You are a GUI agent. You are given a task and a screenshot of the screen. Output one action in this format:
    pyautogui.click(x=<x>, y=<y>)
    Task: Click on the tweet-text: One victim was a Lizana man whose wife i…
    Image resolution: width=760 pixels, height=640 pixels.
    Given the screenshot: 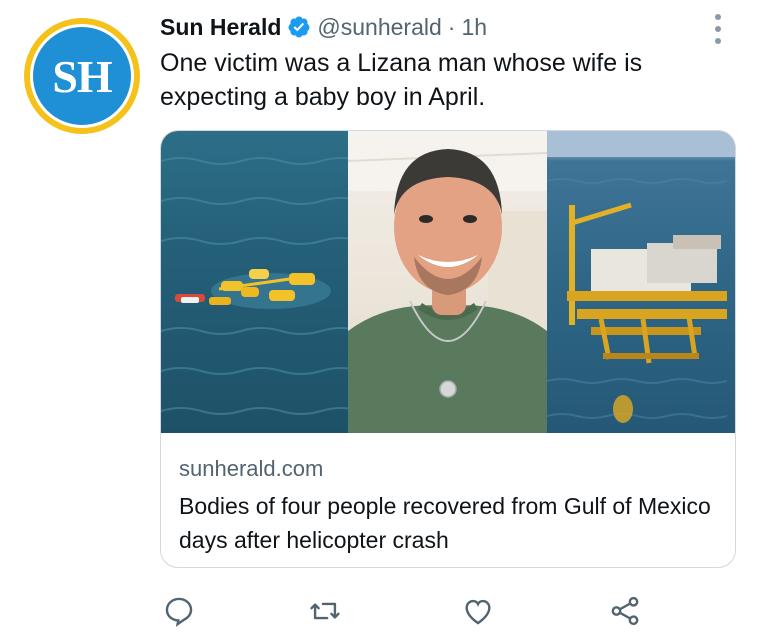 What is the action you would take?
    pyautogui.click(x=401, y=80)
    